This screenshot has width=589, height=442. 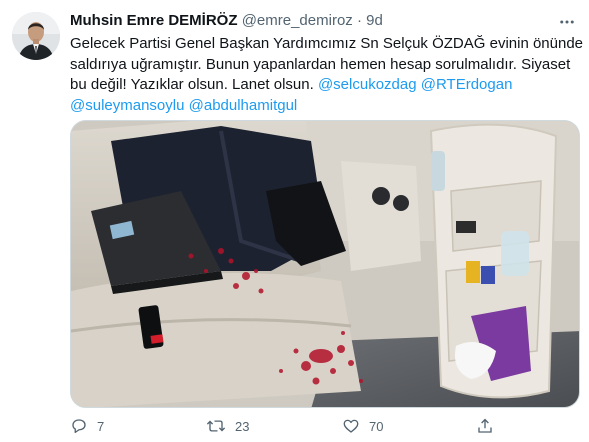 I want to click on author-handle: @emre_demiroz, so click(x=297, y=20).